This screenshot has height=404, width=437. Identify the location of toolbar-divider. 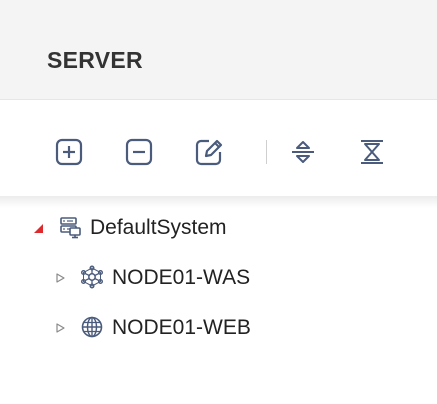
(218, 202).